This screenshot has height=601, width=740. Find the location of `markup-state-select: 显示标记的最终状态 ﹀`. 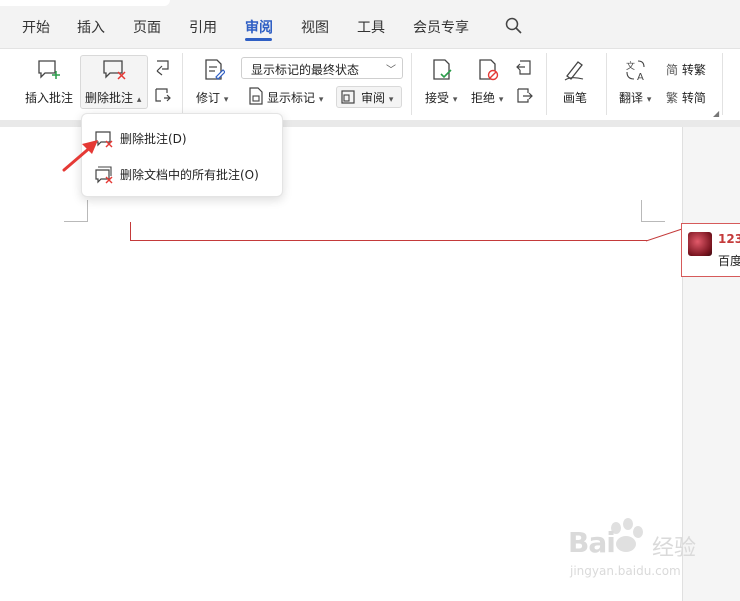

markup-state-select: 显示标记的最终状态 ﹀ is located at coordinates (322, 68).